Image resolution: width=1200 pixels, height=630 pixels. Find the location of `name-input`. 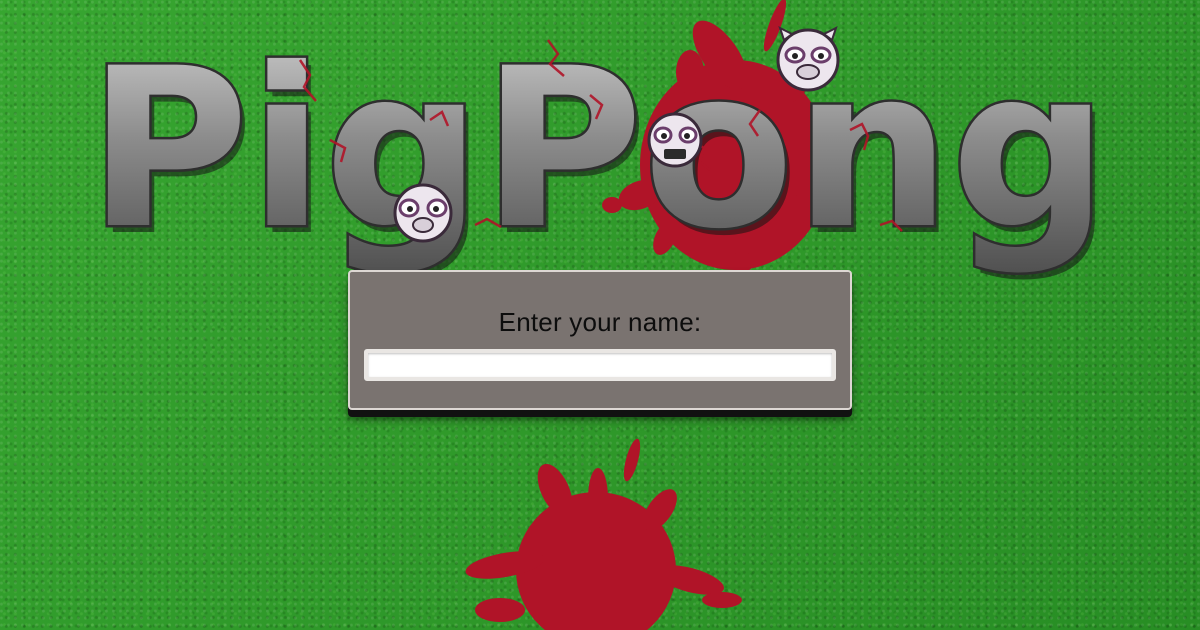

name-input is located at coordinates (600, 365).